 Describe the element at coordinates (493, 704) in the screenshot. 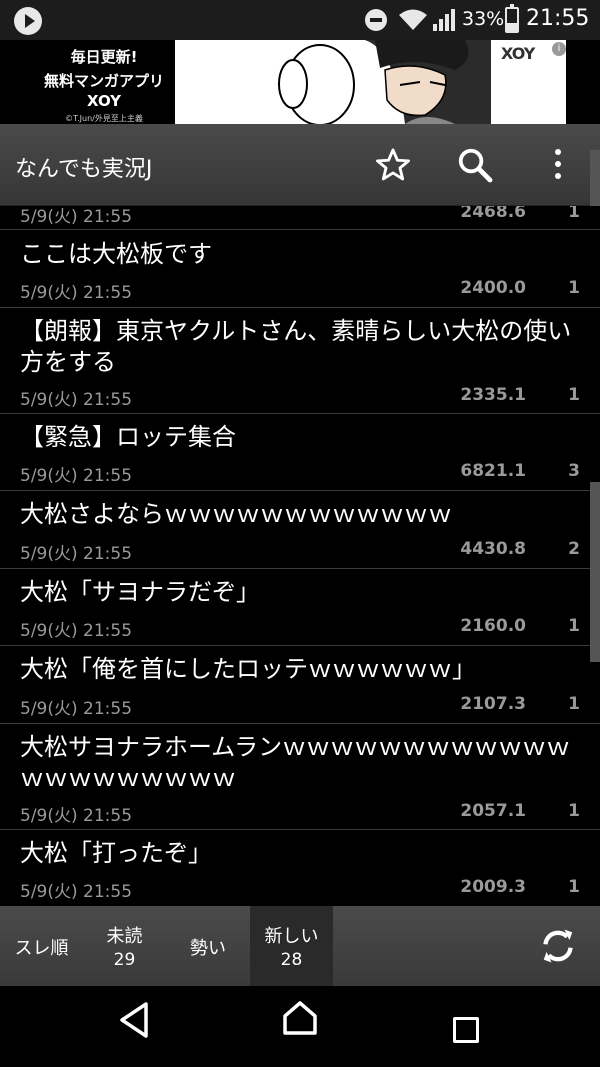

I see `thread-speed: 2107.3` at that location.